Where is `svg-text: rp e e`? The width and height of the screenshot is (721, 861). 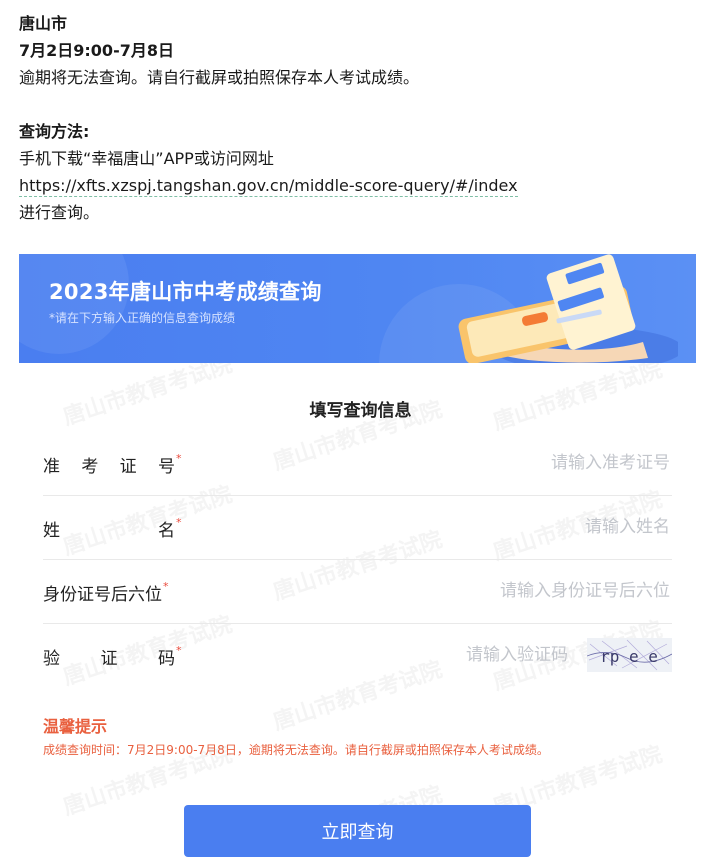 svg-text: rp e e is located at coordinates (629, 656).